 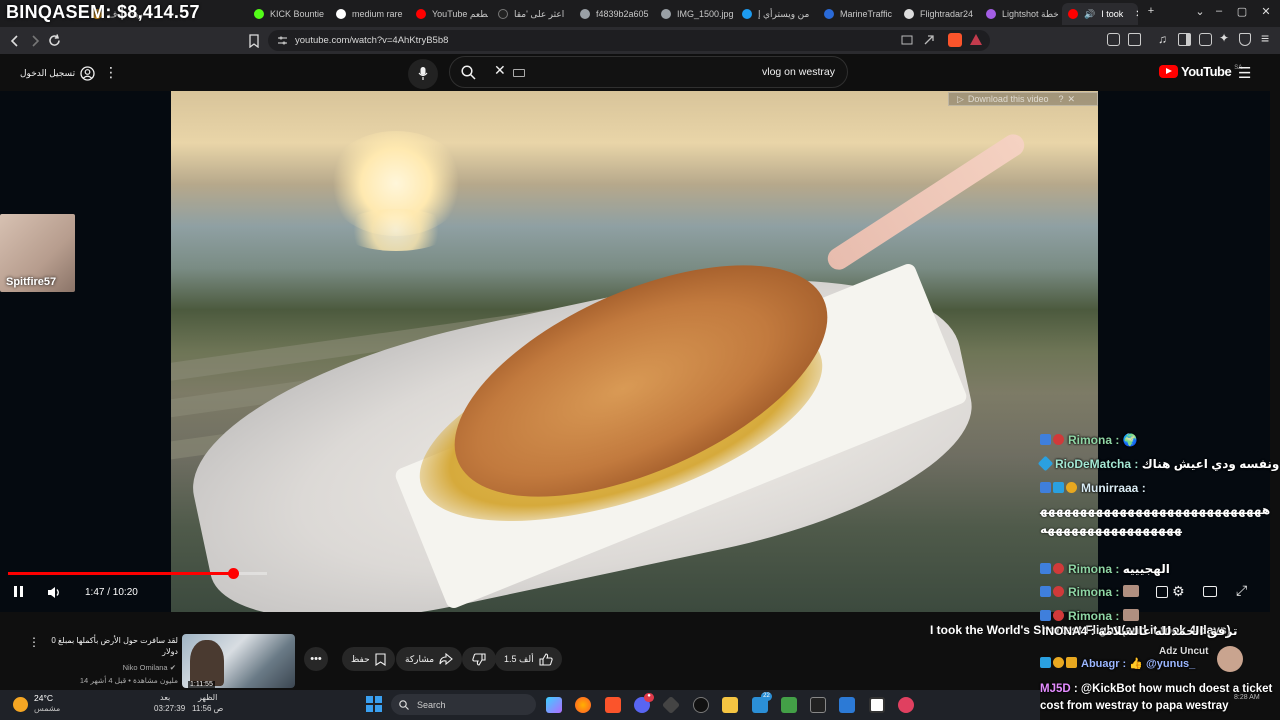 I want to click on share-button: مشاركة, so click(x=429, y=659).